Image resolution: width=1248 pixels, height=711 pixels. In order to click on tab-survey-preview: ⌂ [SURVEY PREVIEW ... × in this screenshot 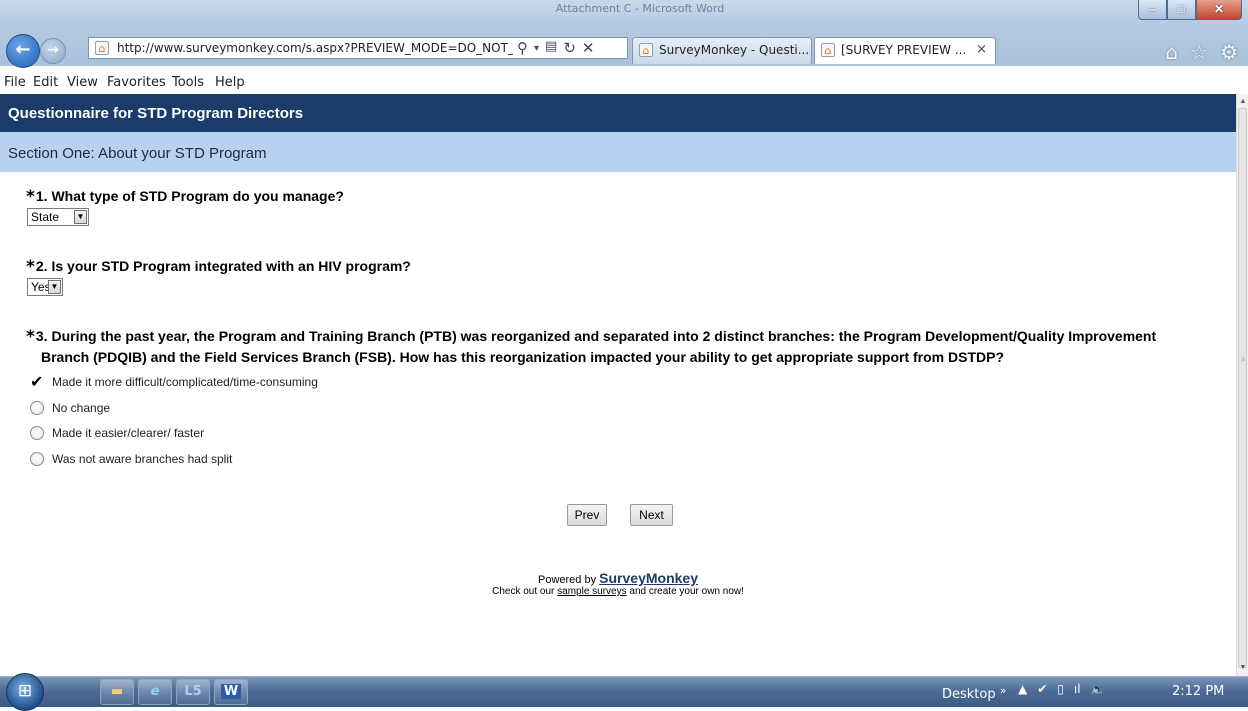, I will do `click(905, 50)`.